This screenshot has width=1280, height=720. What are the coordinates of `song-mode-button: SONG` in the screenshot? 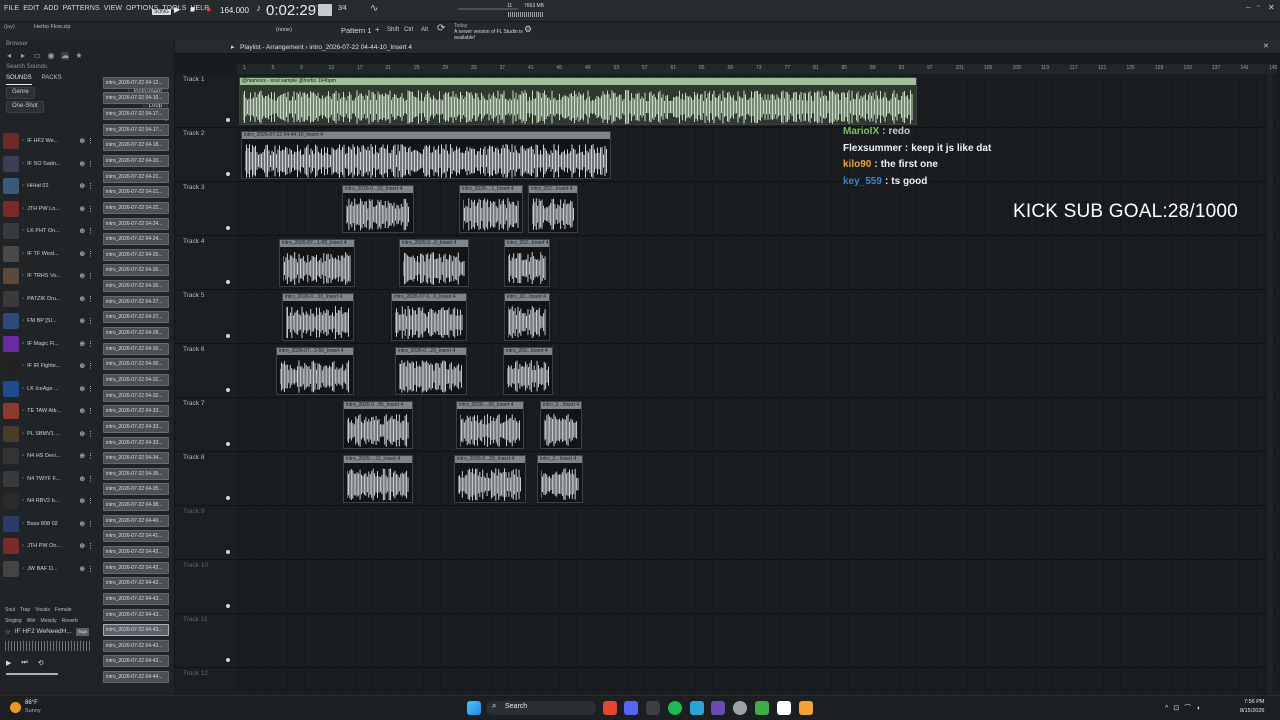 It's located at (161, 12).